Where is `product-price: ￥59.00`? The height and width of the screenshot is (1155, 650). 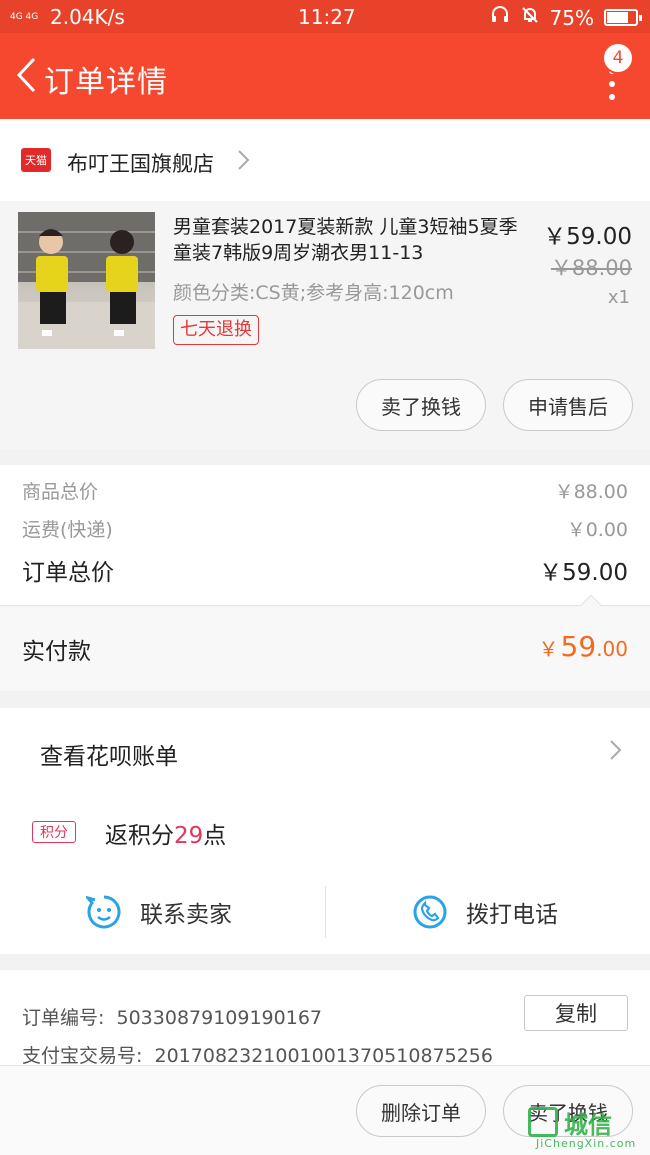
product-price: ￥59.00 is located at coordinates (587, 237).